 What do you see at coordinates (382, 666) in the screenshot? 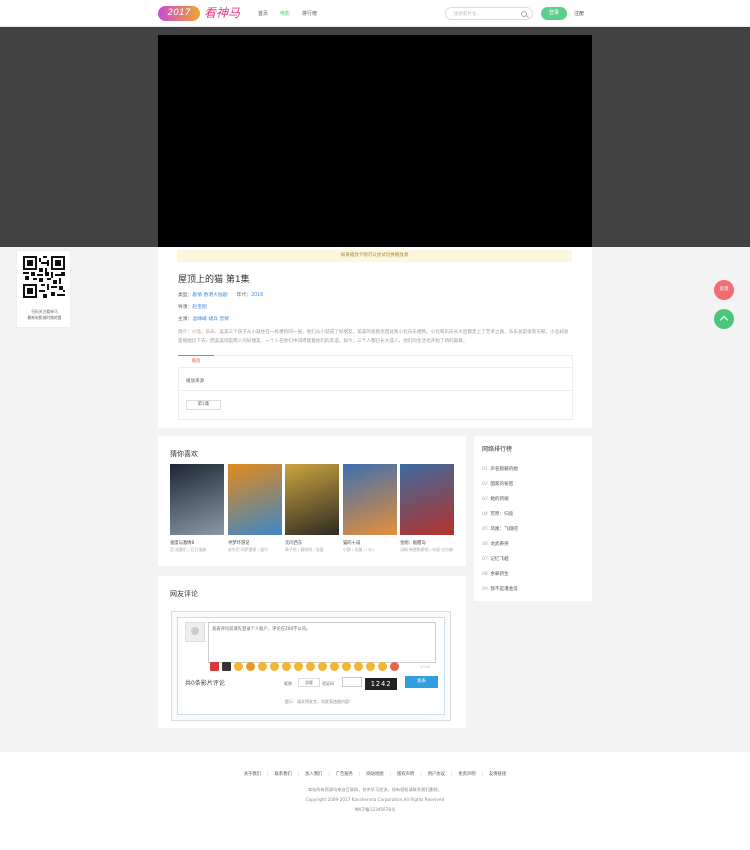
I see `sweat-emoji-icon` at bounding box center [382, 666].